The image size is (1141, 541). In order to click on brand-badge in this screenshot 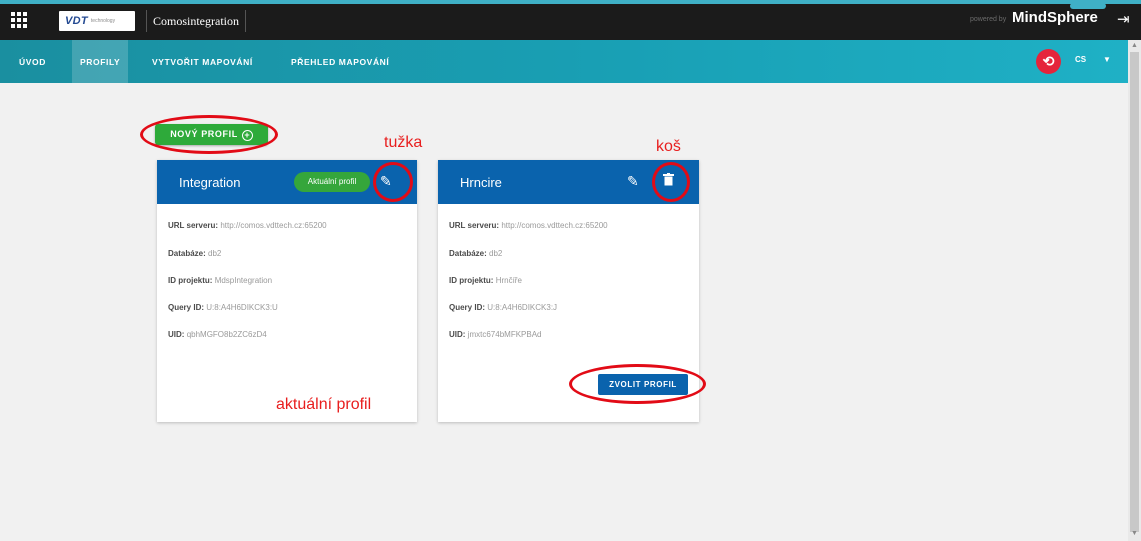, I will do `click(1088, 6)`.